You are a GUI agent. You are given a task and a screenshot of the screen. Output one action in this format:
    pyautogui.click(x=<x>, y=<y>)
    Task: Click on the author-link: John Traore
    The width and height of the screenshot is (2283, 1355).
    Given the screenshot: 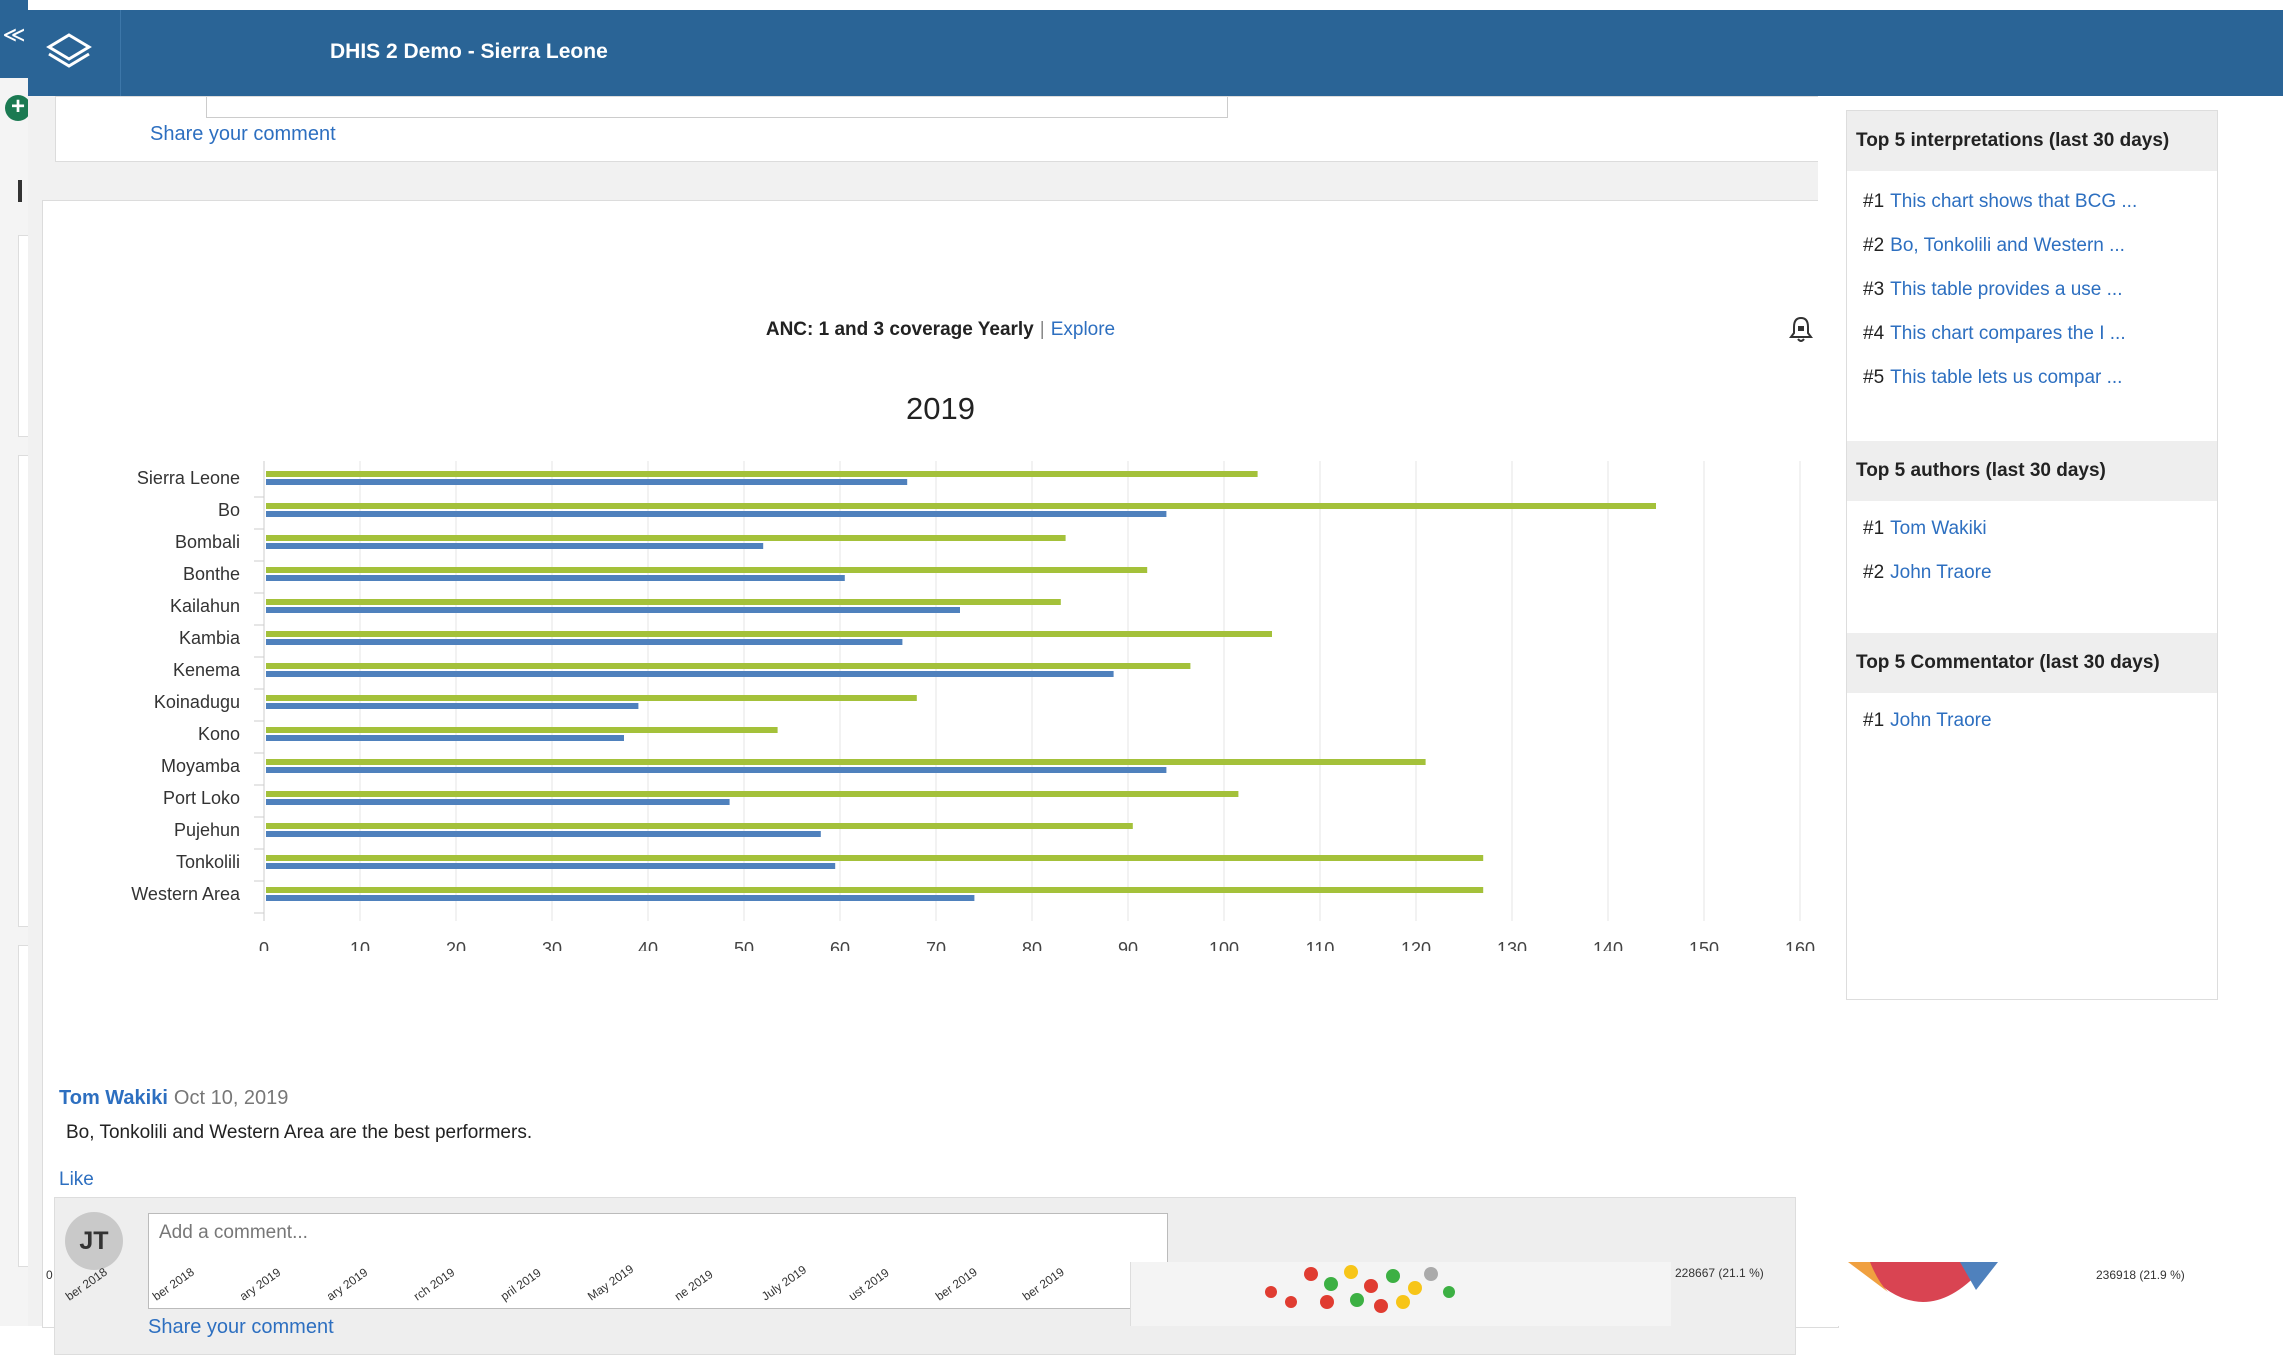 What is the action you would take?
    pyautogui.click(x=1940, y=572)
    